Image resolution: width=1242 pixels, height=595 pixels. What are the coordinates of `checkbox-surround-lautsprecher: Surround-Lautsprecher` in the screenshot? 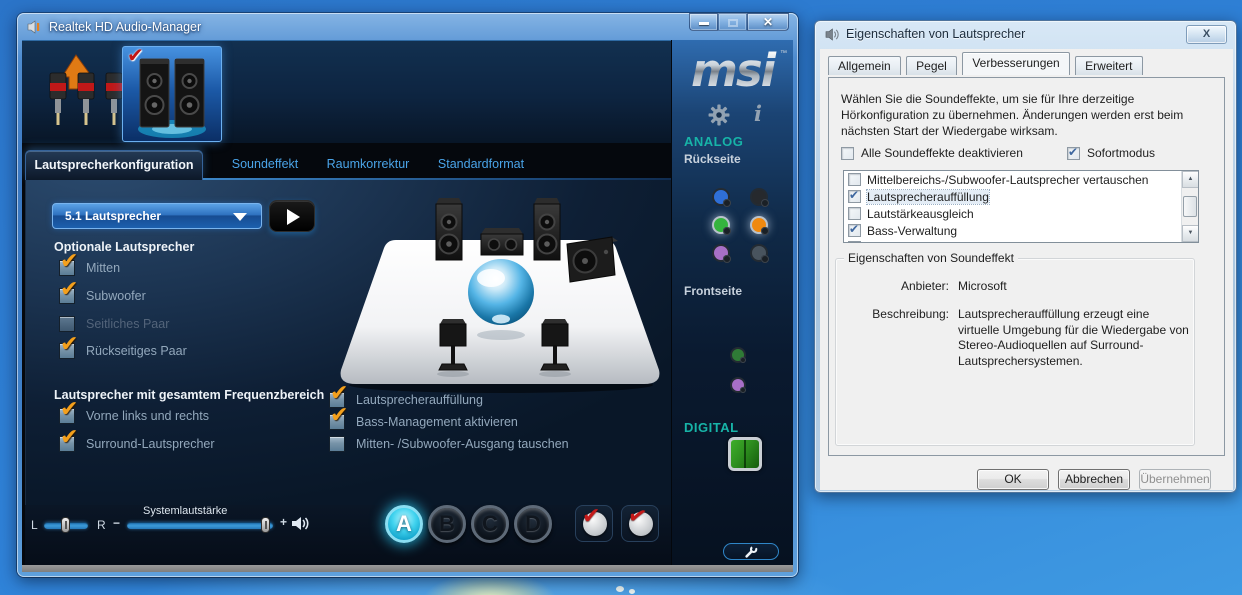 It's located at (137, 438).